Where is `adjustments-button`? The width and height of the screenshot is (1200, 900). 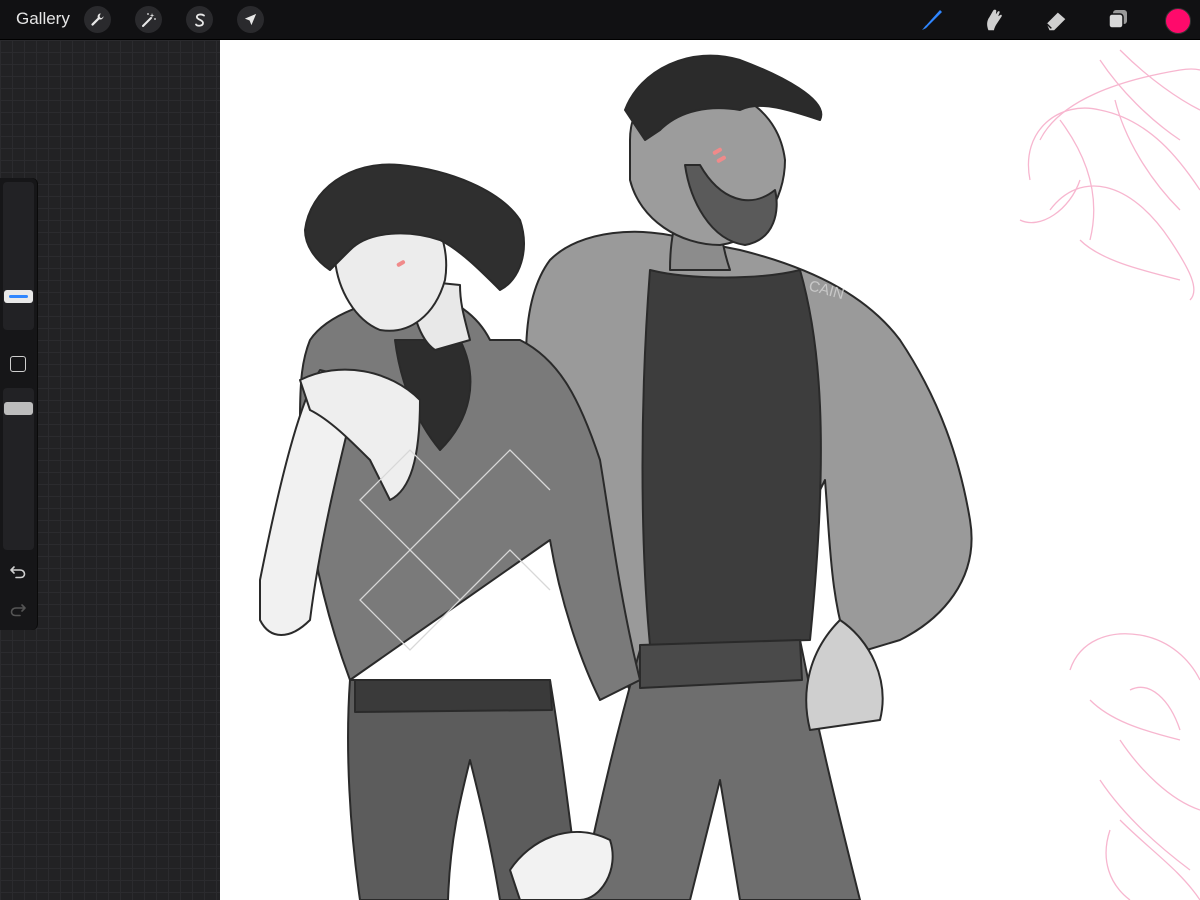 adjustments-button is located at coordinates (148, 19).